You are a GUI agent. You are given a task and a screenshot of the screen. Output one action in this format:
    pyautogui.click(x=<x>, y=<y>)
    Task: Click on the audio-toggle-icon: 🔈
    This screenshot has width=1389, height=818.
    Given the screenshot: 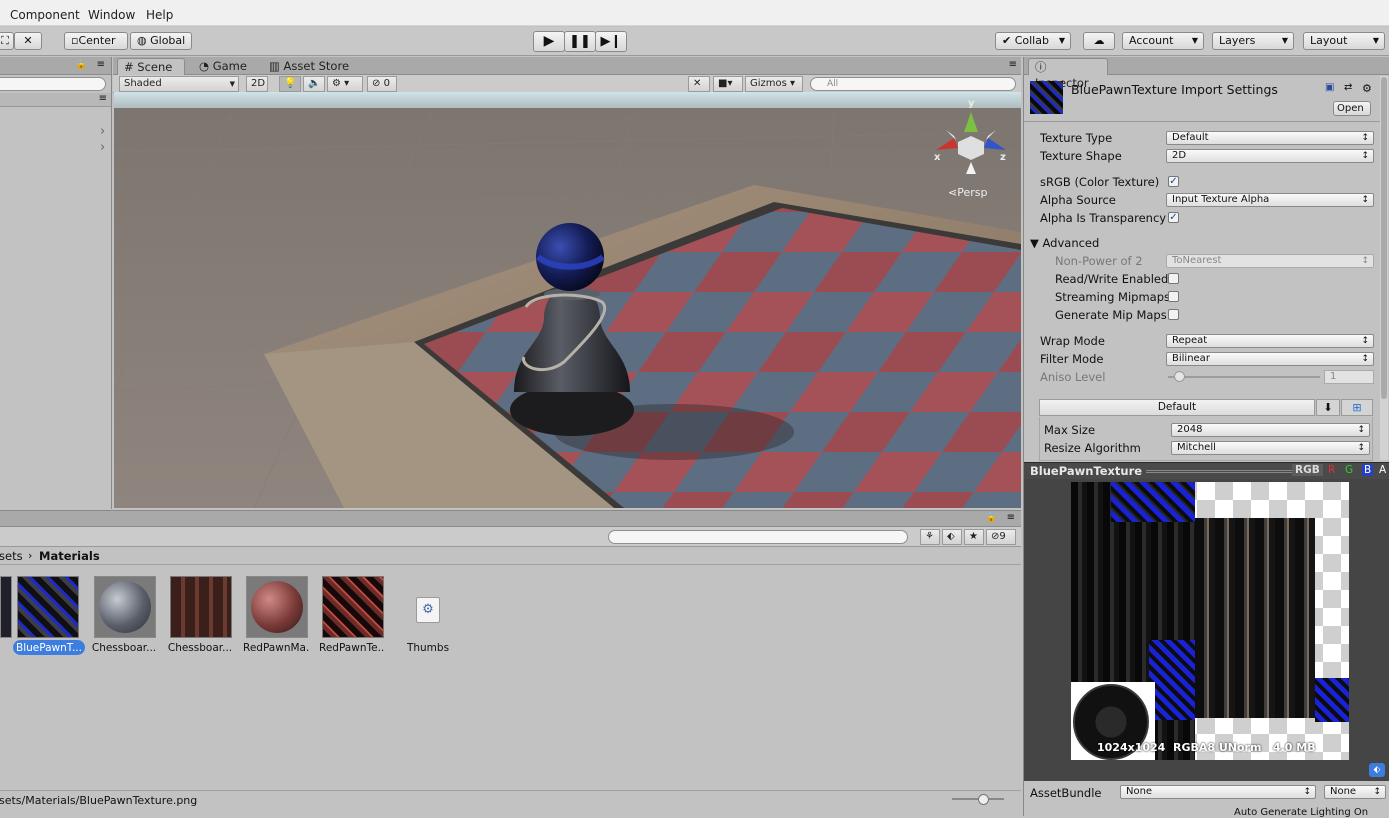 What is the action you would take?
    pyautogui.click(x=314, y=84)
    